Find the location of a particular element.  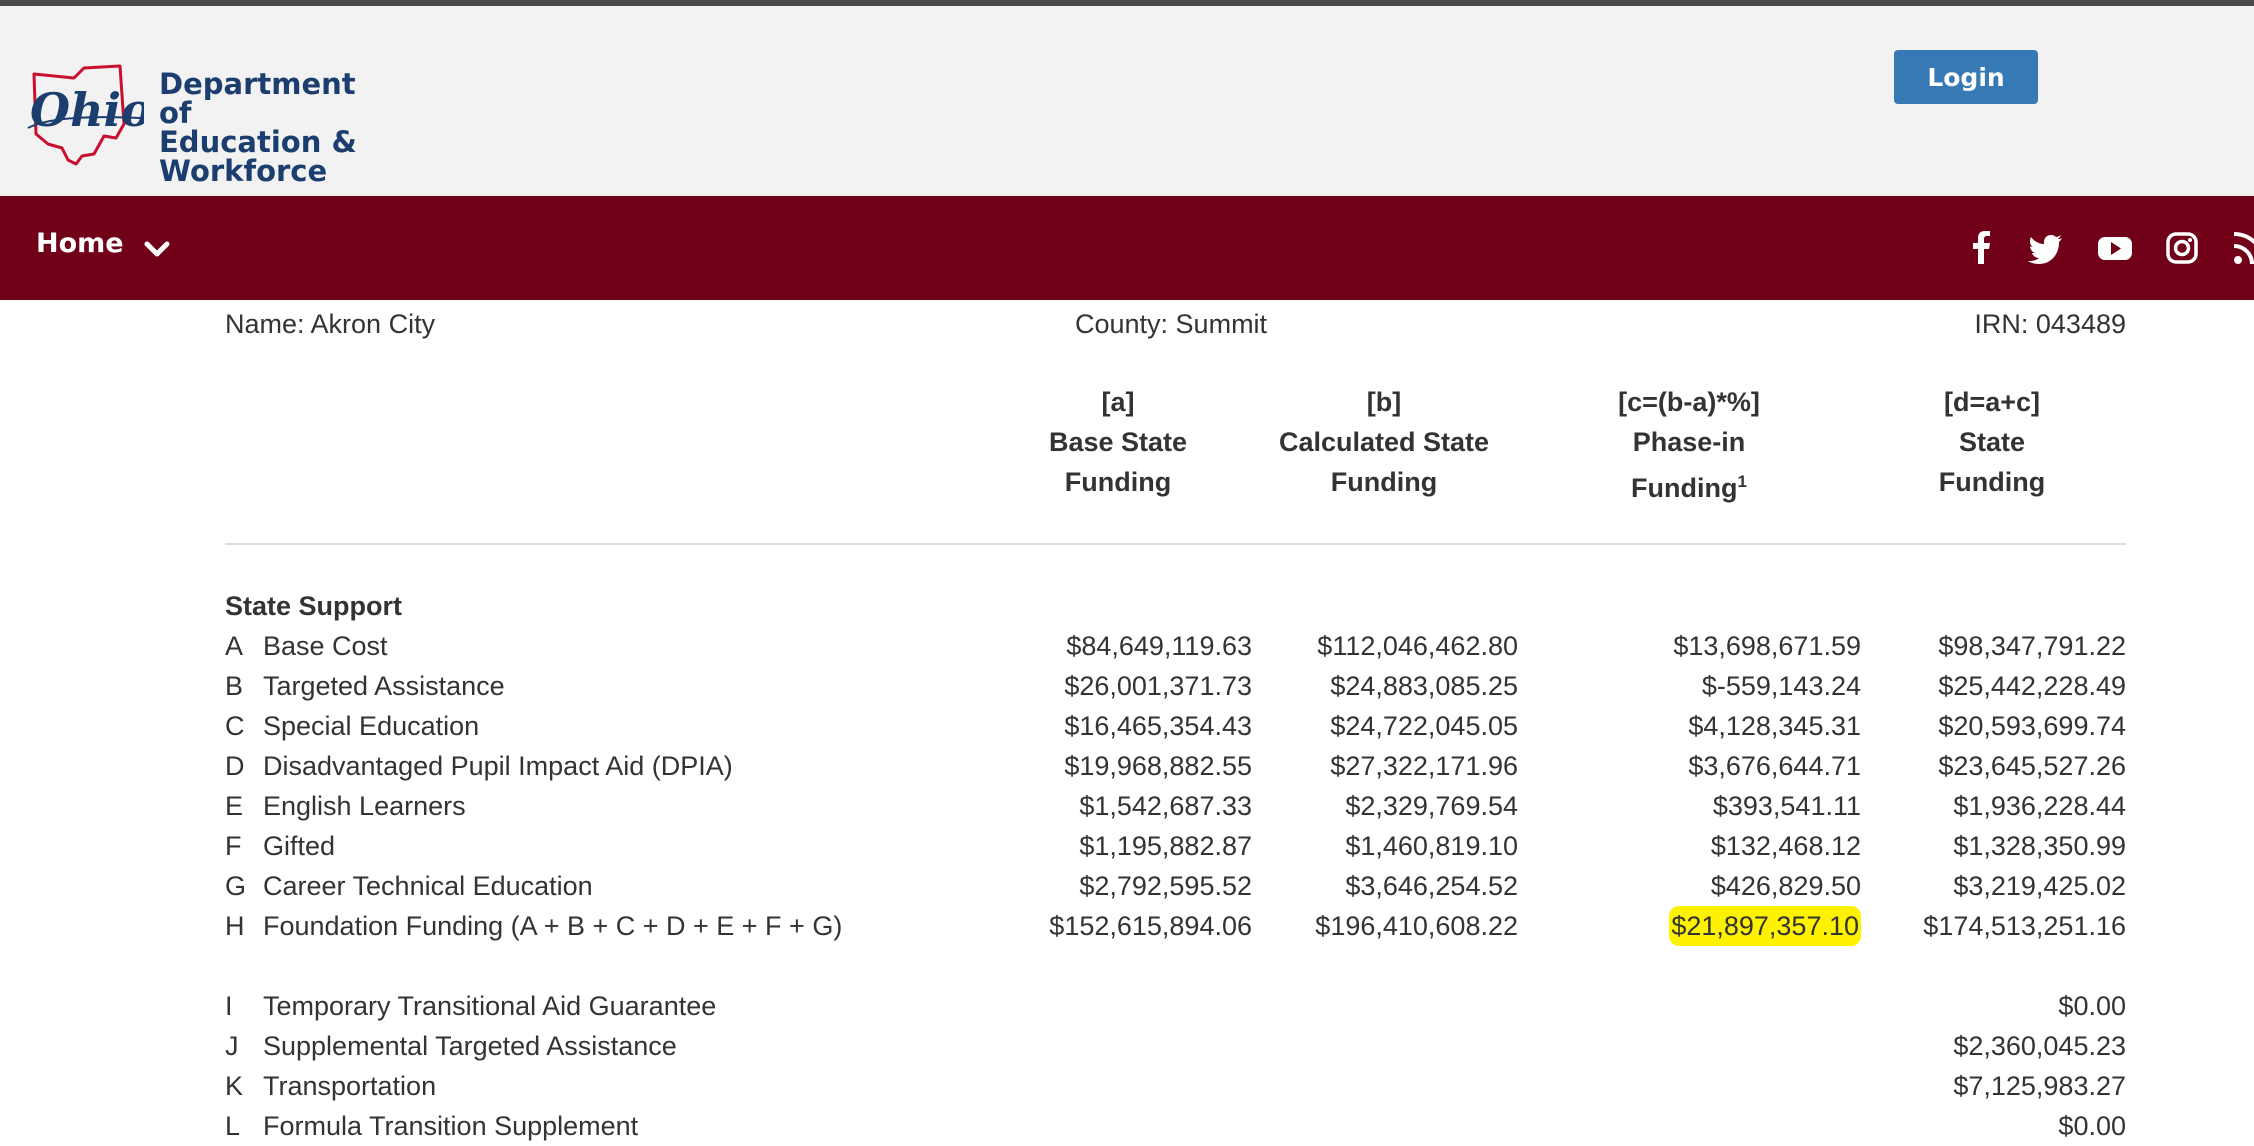

cell-base-state: $26,001,371.73 is located at coordinates (1158, 686).